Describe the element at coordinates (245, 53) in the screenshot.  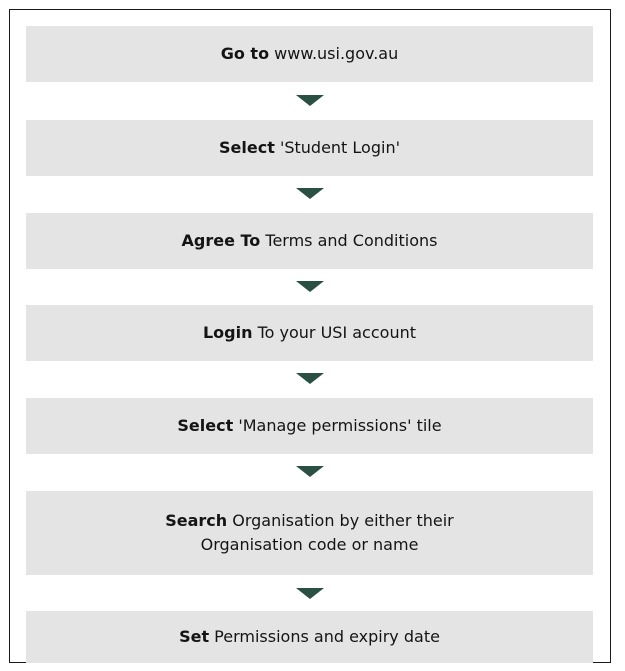
I see `step-keyword: Go to` at that location.